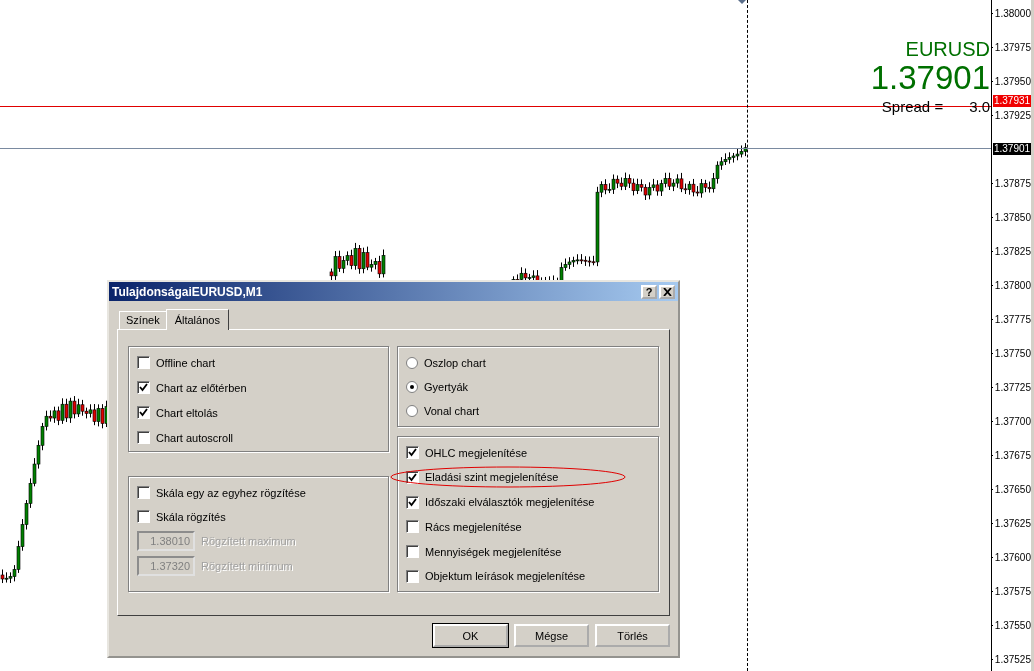  I want to click on ask-price-marker: 1.37931, so click(1012, 101).